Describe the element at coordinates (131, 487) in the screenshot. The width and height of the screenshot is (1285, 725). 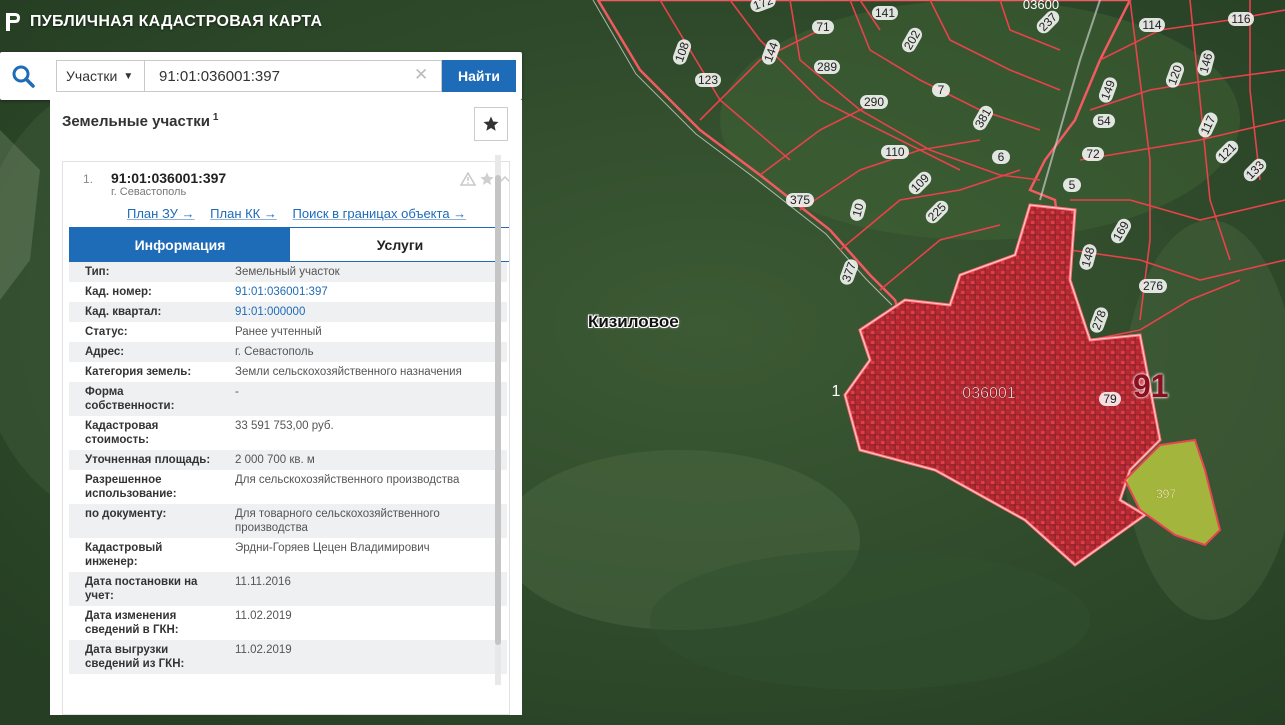
I see `info-key: Разрешенное использование:` at that location.